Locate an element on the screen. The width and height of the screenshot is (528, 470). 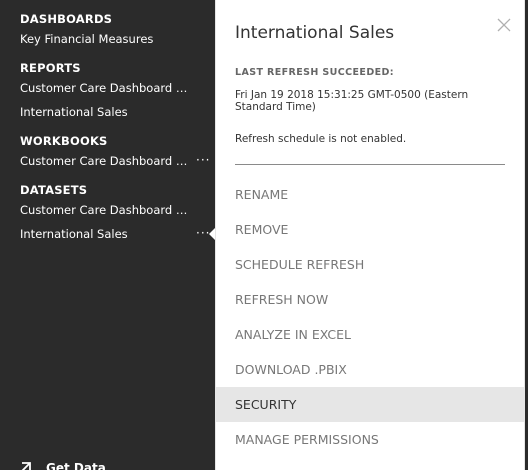
nav-item-report-international-sales: International Sales is located at coordinates (105, 112).